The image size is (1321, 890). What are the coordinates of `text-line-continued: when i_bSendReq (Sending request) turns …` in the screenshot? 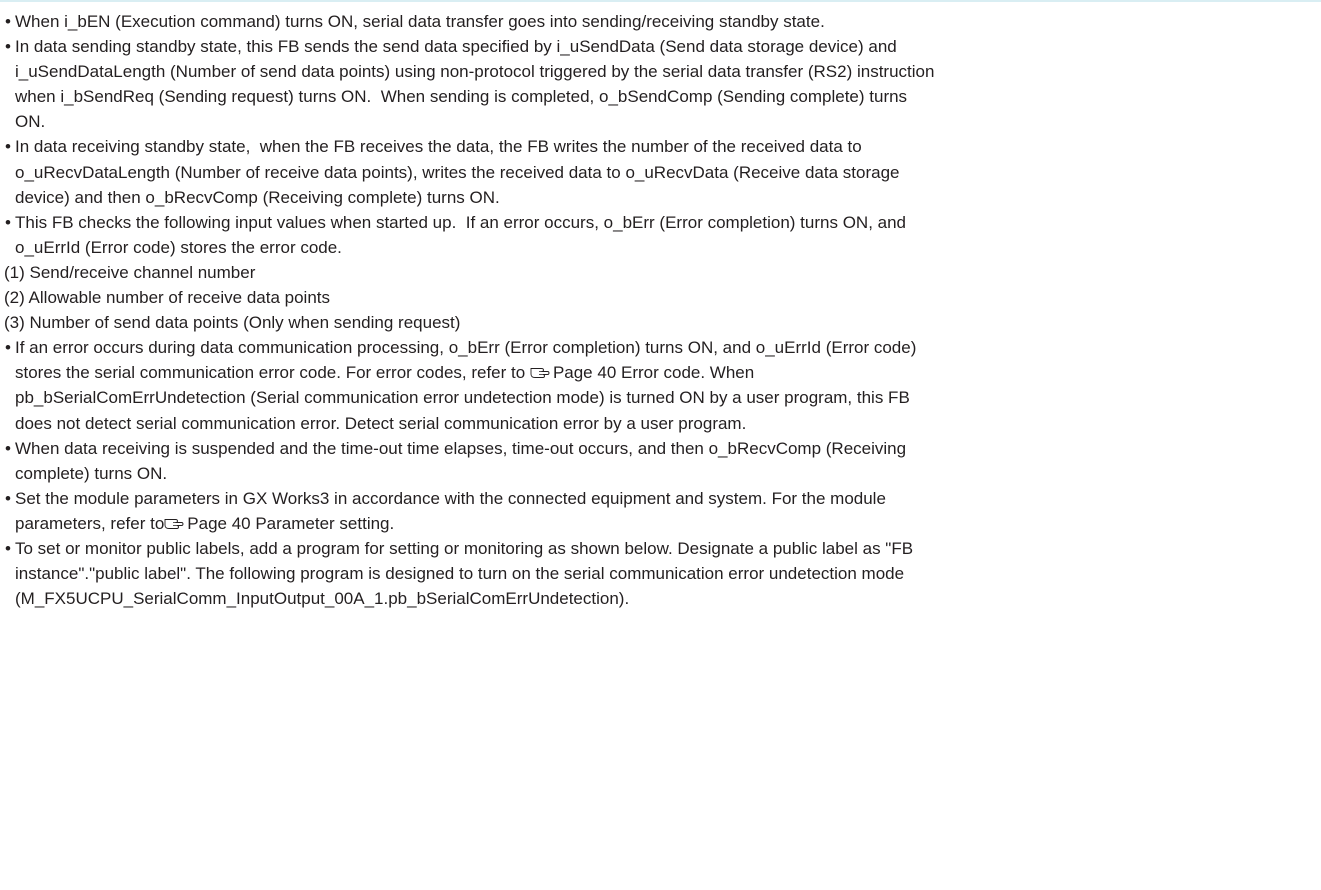 It's located at (461, 97).